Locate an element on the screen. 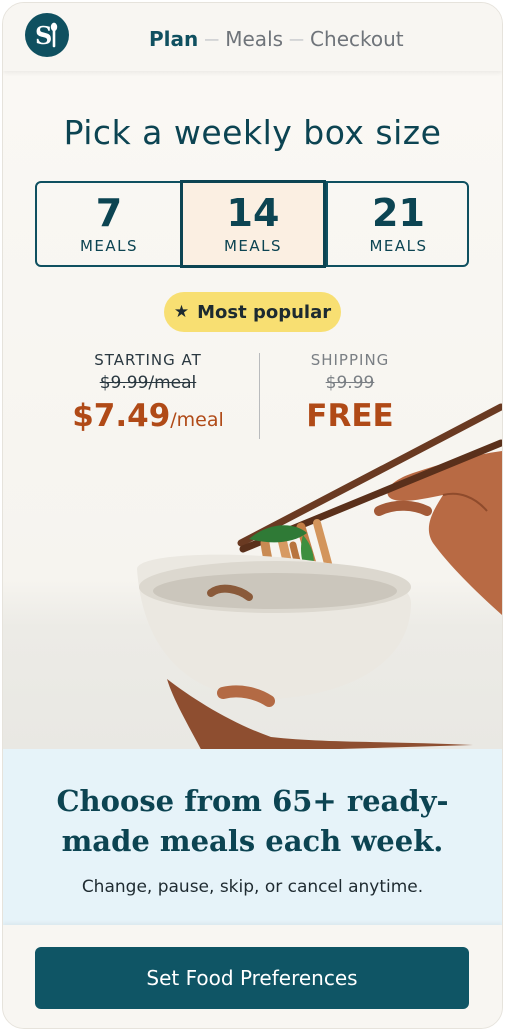 Image resolution: width=505 pixels, height=1031 pixels. logo-letter: S is located at coordinates (43, 35).